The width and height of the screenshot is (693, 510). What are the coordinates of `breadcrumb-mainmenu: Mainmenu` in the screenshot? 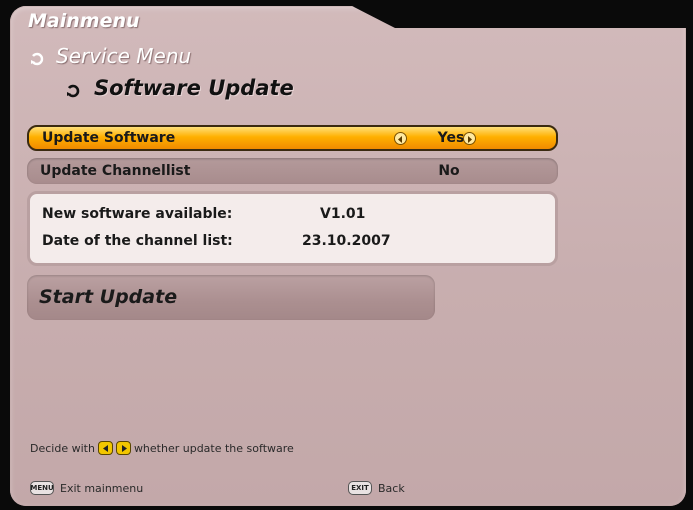 It's located at (84, 21).